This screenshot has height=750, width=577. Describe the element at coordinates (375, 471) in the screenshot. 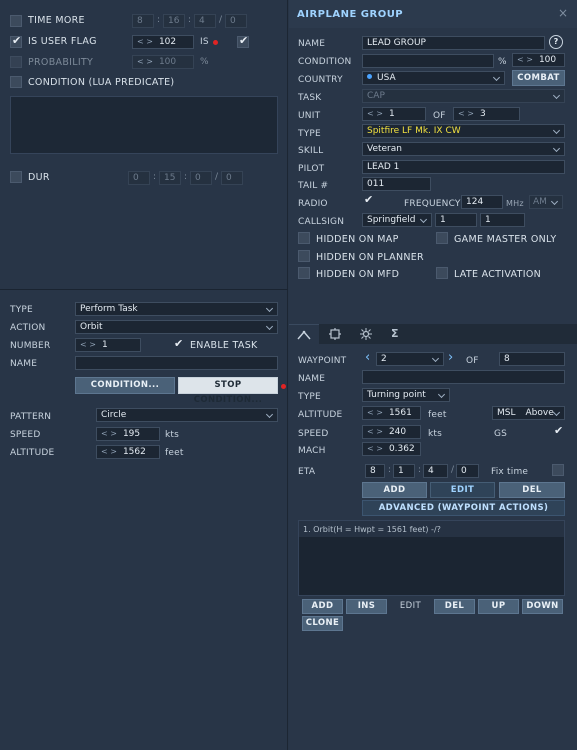

I see `eta-day: 8` at that location.